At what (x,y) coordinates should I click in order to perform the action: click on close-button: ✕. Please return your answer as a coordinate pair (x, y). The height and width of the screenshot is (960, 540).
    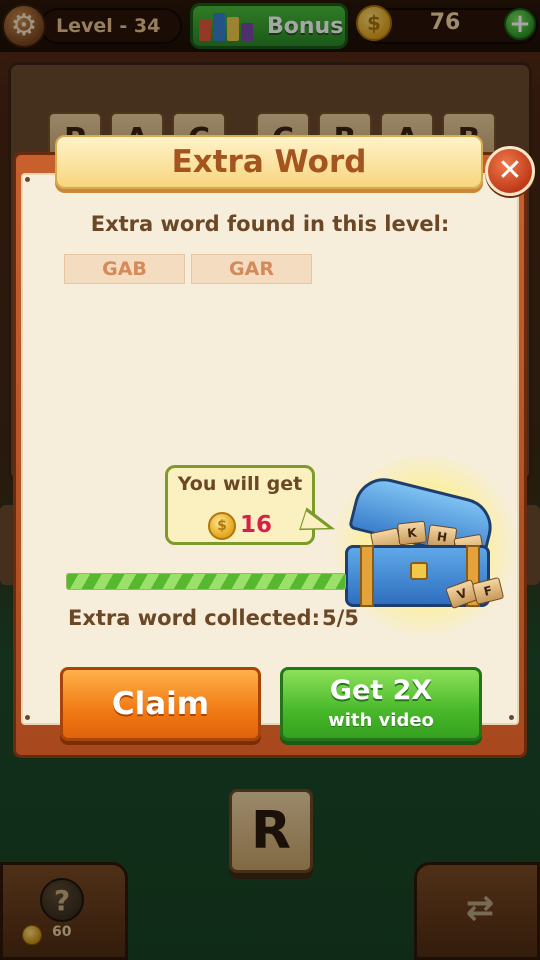
    Looking at the image, I should click on (510, 171).